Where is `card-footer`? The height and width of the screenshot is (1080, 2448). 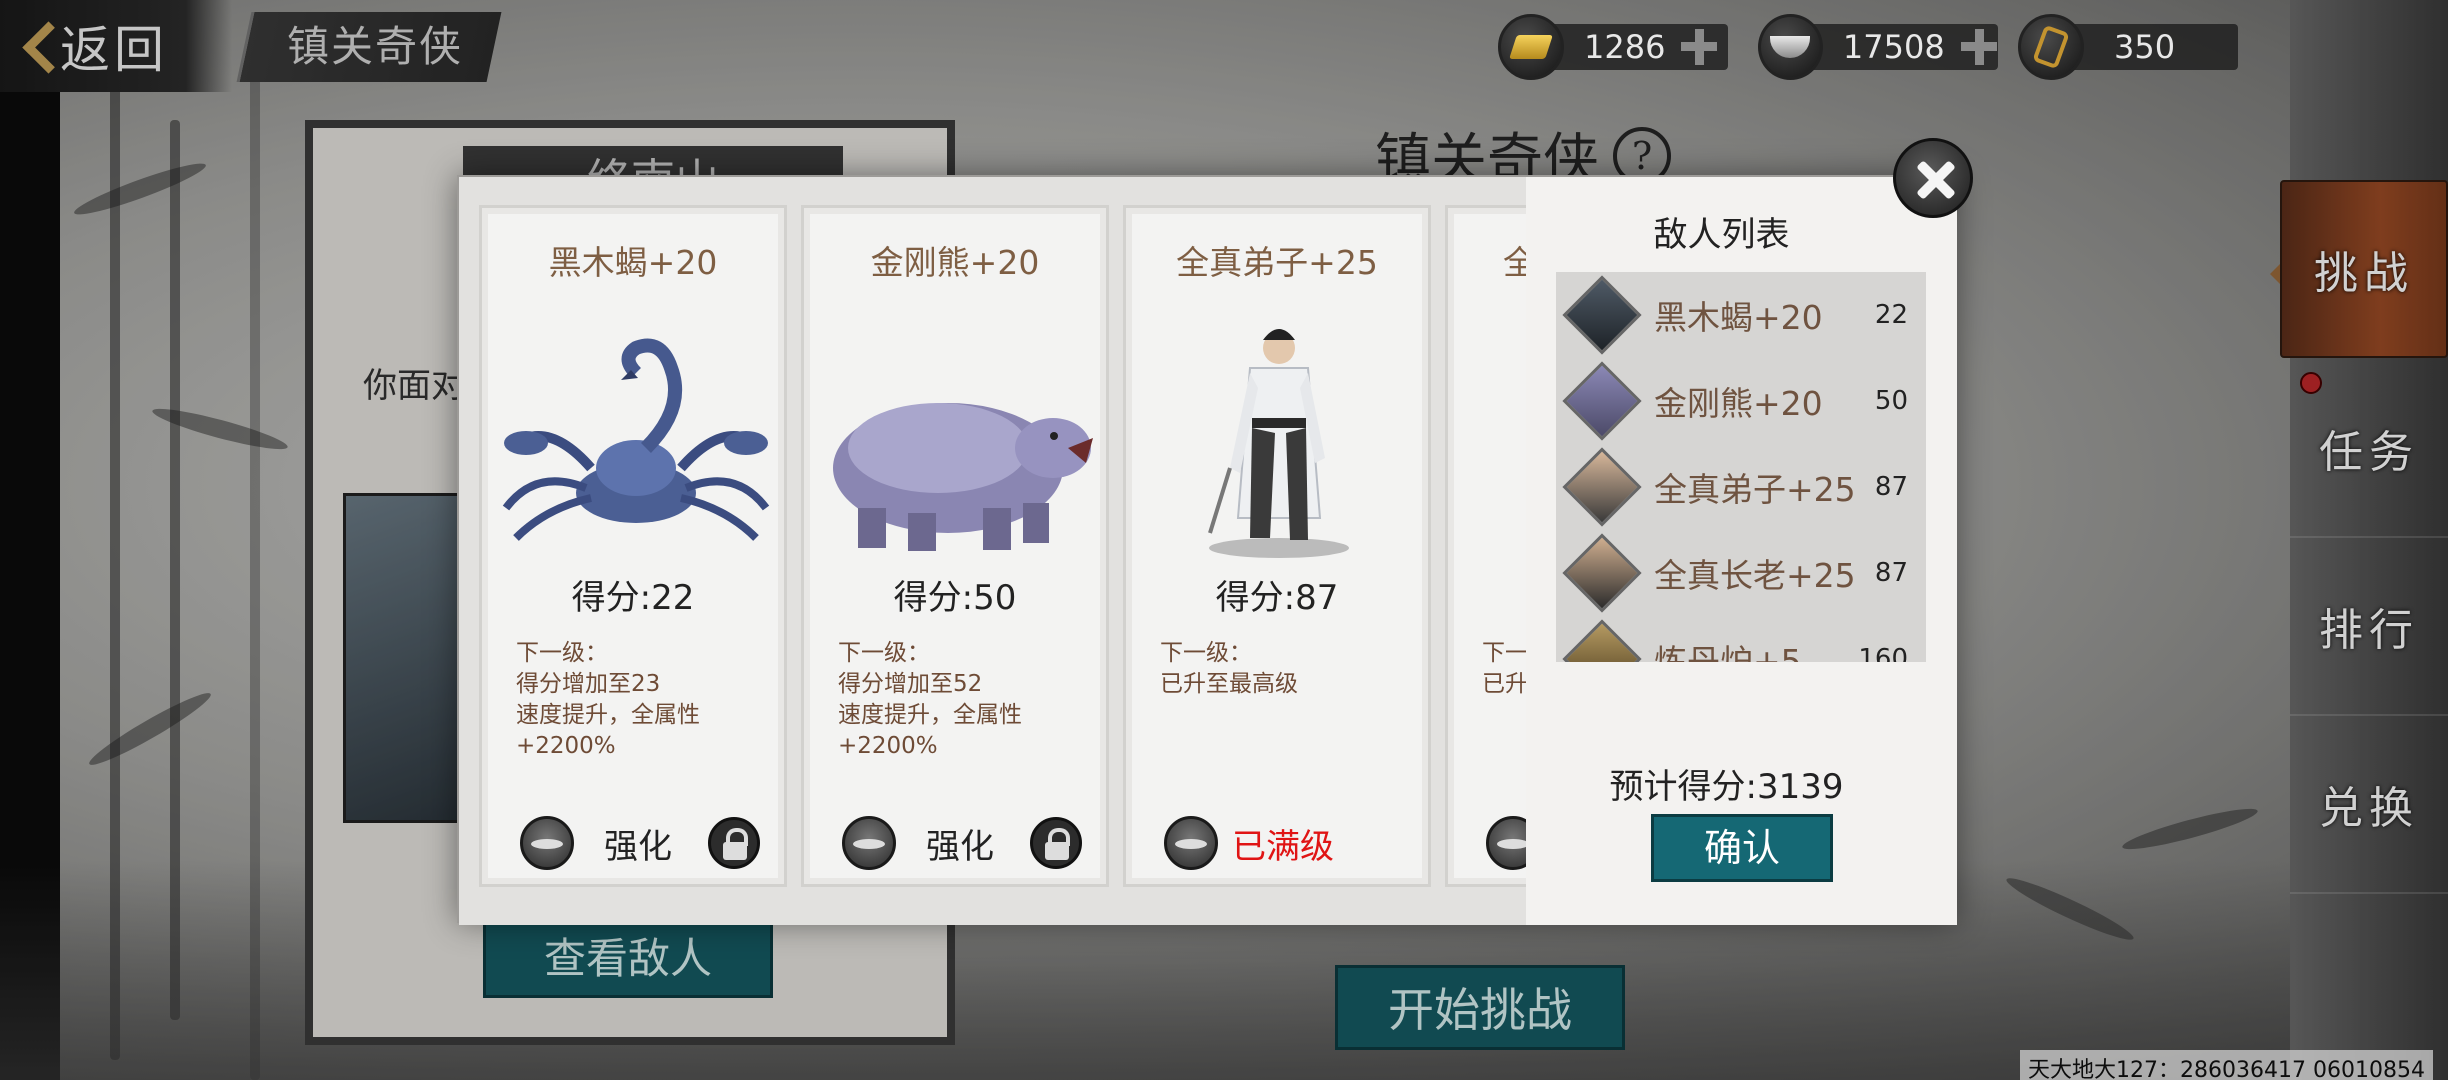
card-footer is located at coordinates (1506, 843).